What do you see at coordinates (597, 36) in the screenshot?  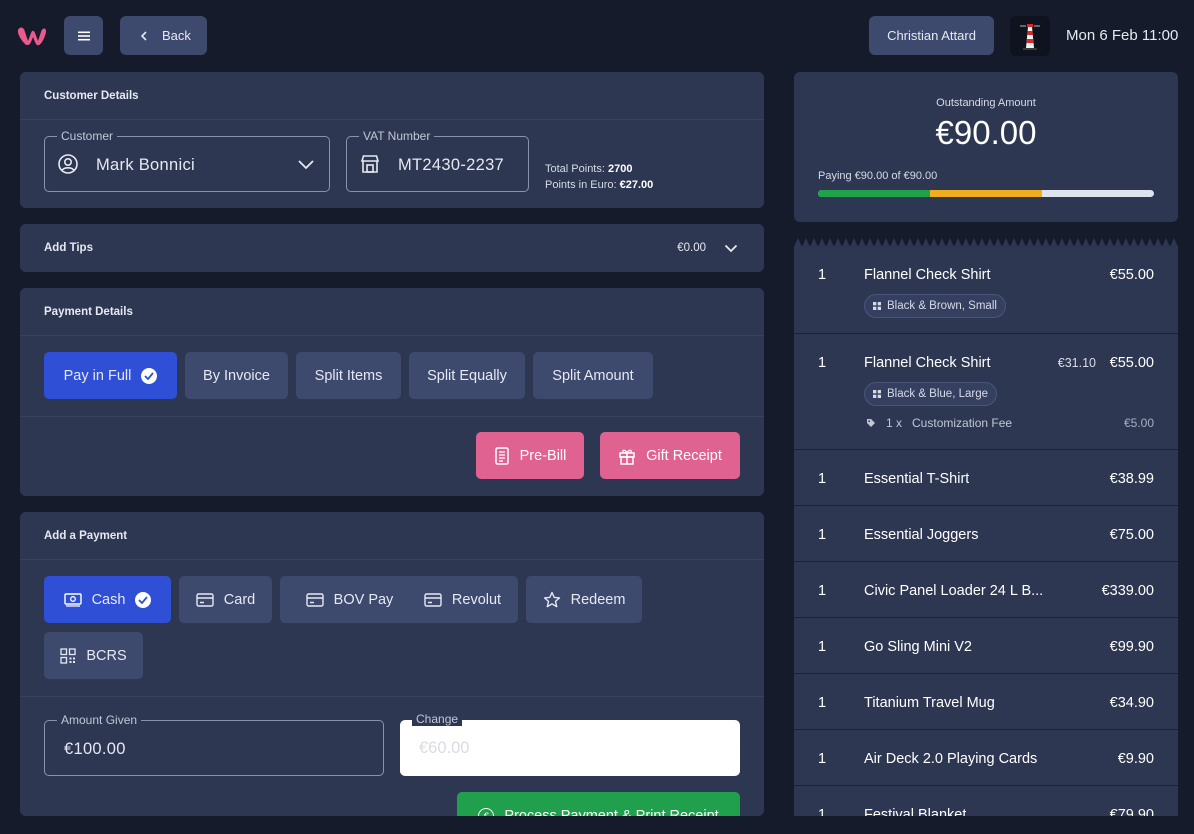 I see `top-bar: Back Christian Attard Mon 6 Feb 11:00` at bounding box center [597, 36].